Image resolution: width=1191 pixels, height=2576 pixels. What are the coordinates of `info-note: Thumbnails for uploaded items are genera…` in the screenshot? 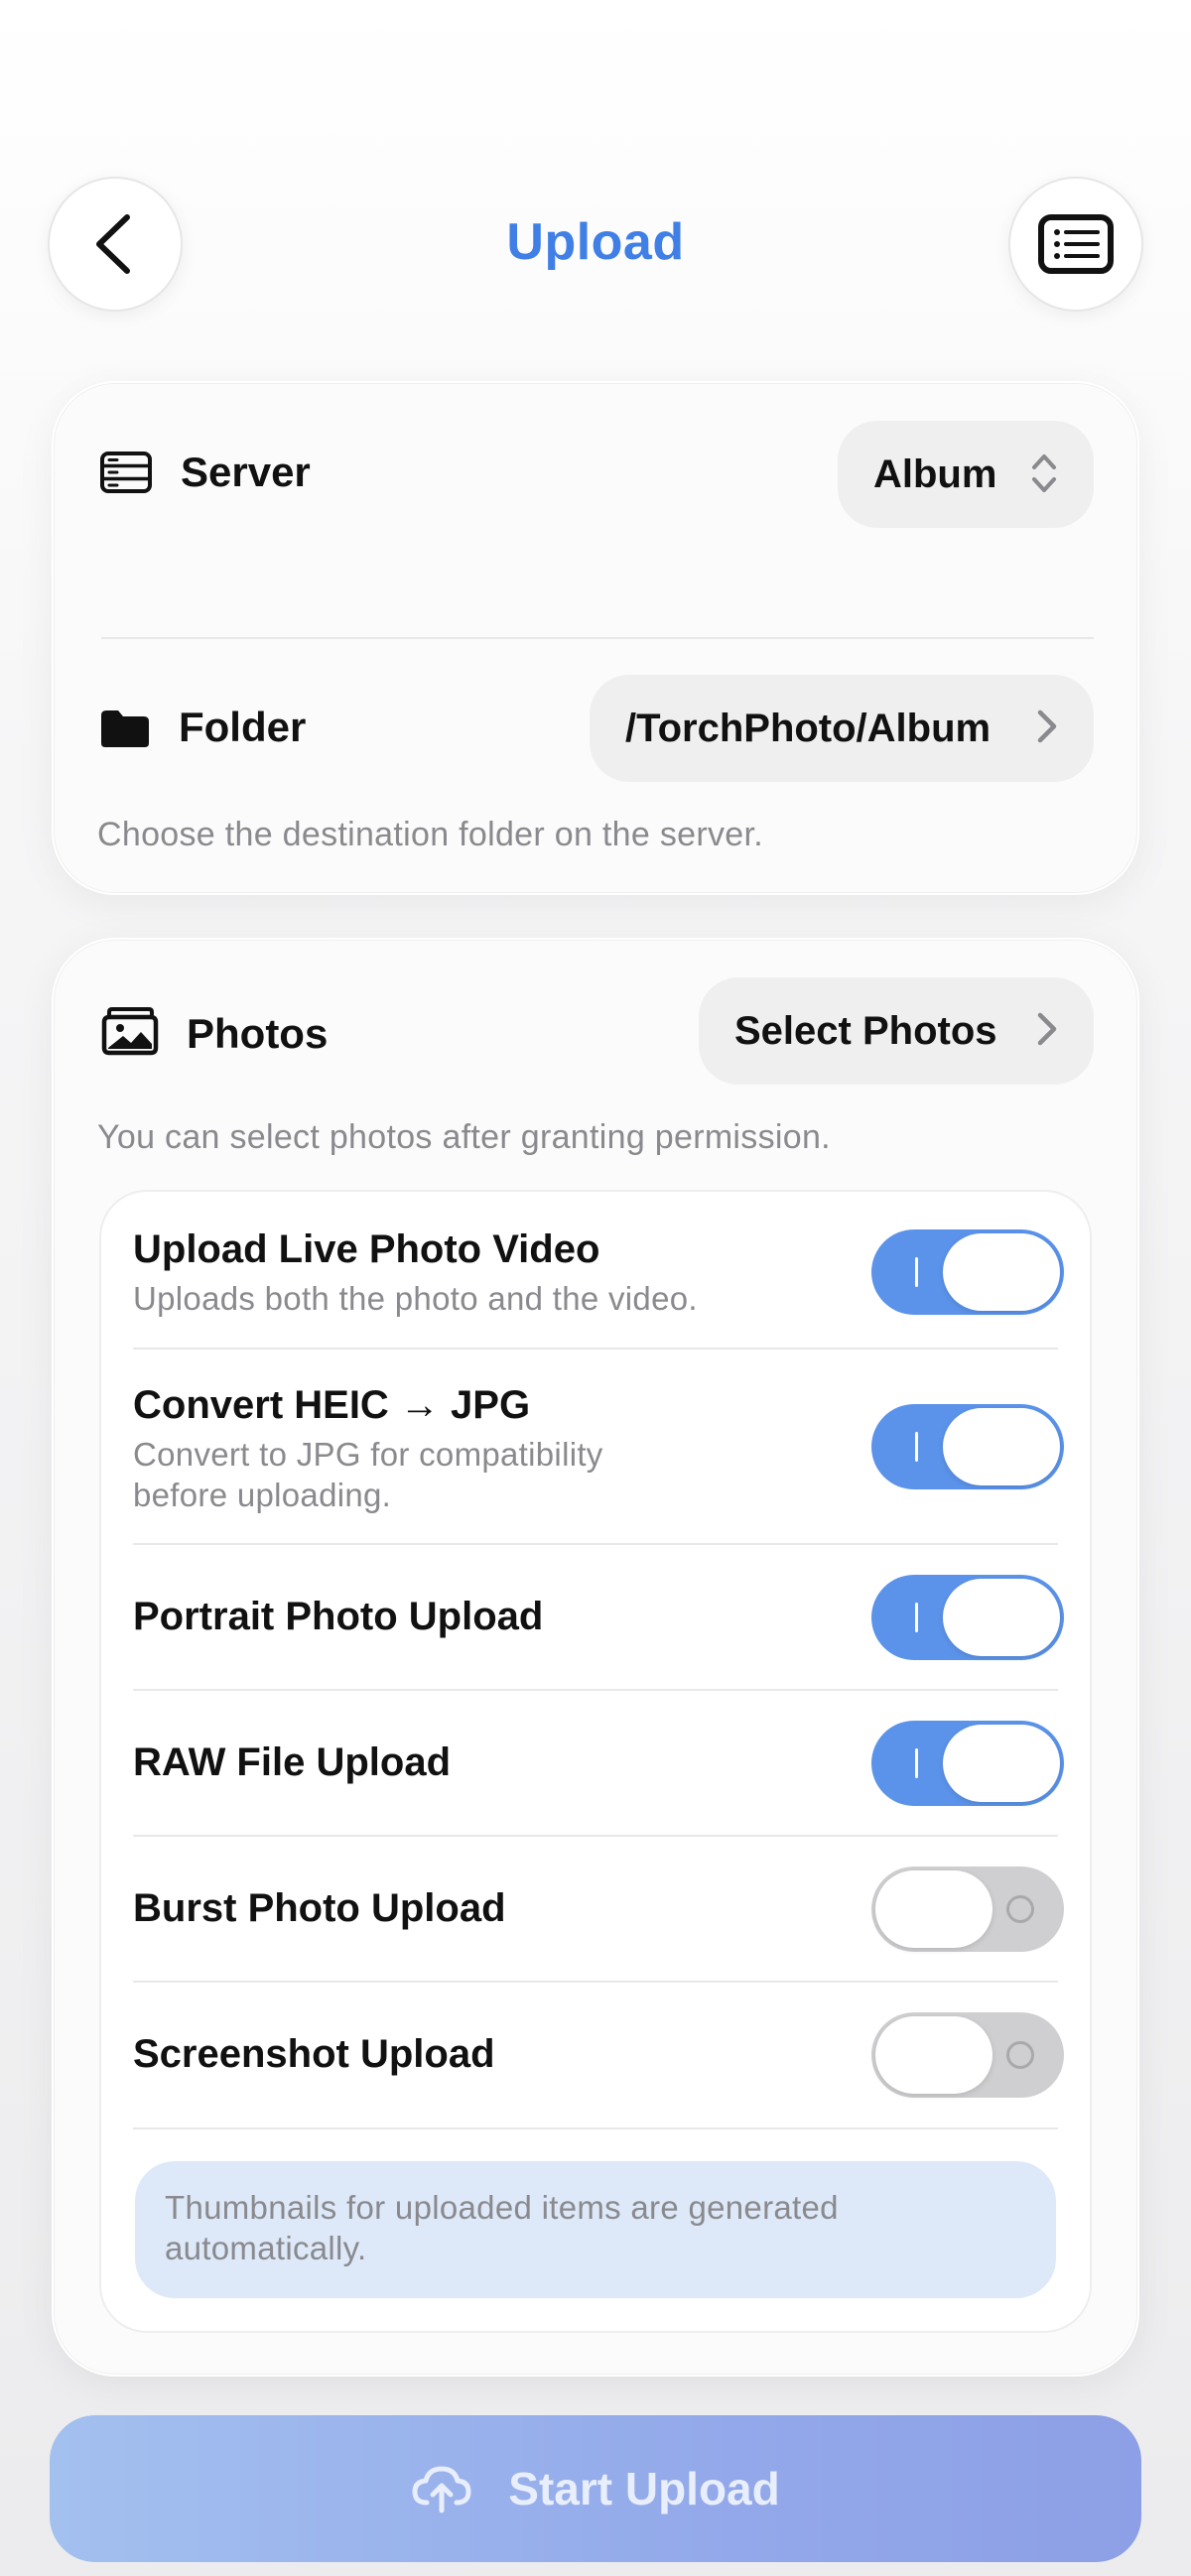 It's located at (595, 2230).